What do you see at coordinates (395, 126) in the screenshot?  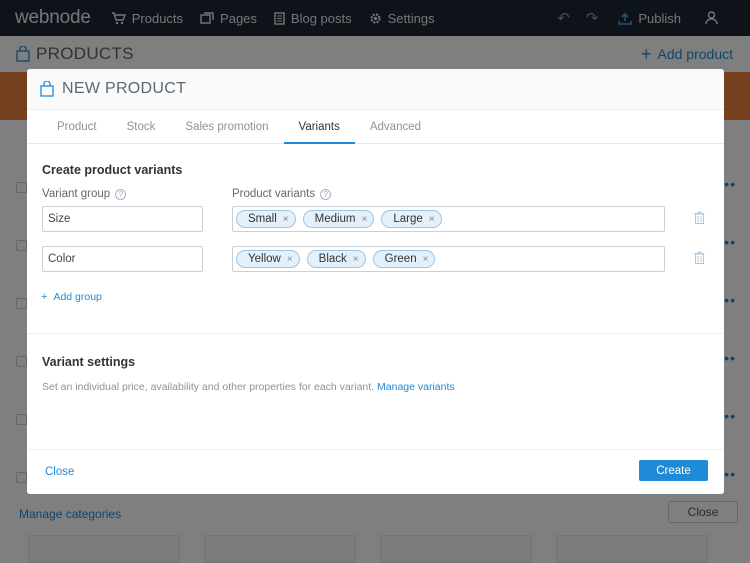 I see `tab-advanced: Advanced` at bounding box center [395, 126].